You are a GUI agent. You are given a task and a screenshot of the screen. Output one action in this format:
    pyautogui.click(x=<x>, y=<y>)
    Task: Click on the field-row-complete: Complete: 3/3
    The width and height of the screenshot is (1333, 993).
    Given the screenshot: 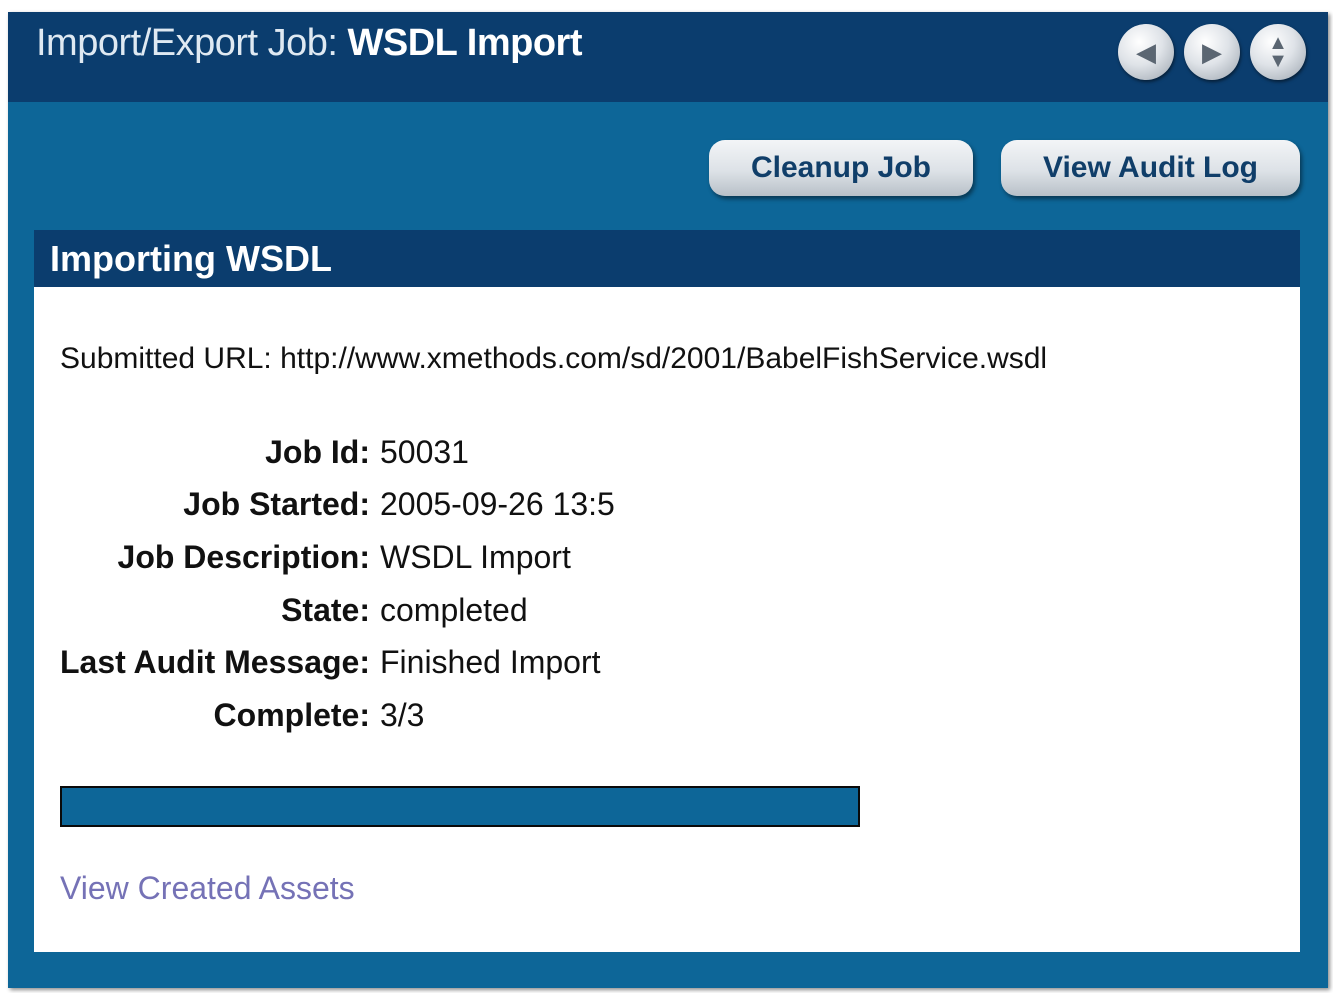 What is the action you would take?
    pyautogui.click(x=337, y=715)
    